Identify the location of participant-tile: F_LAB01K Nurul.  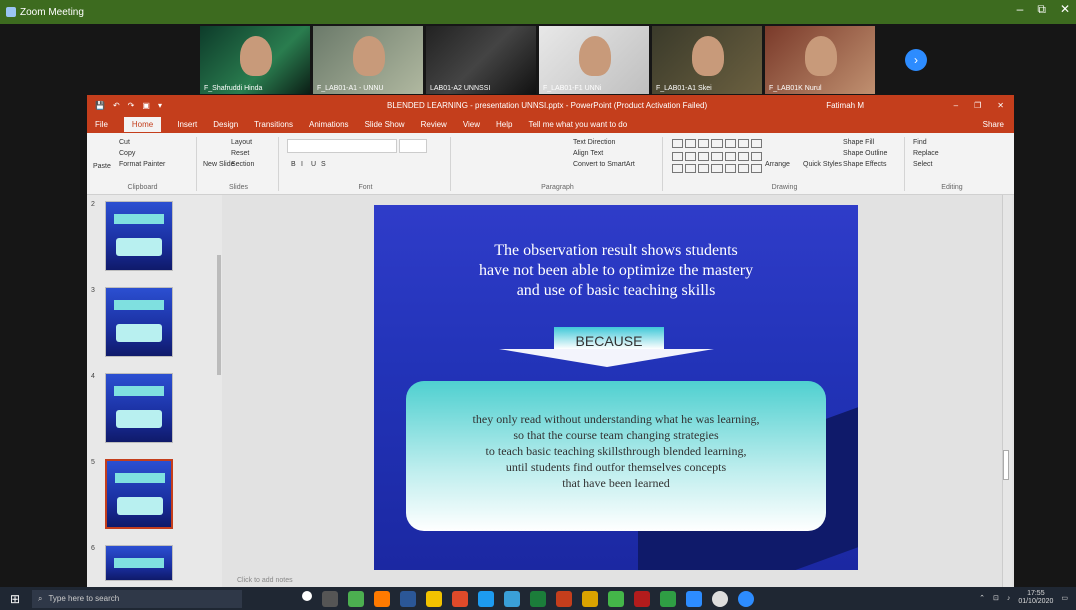
(820, 60).